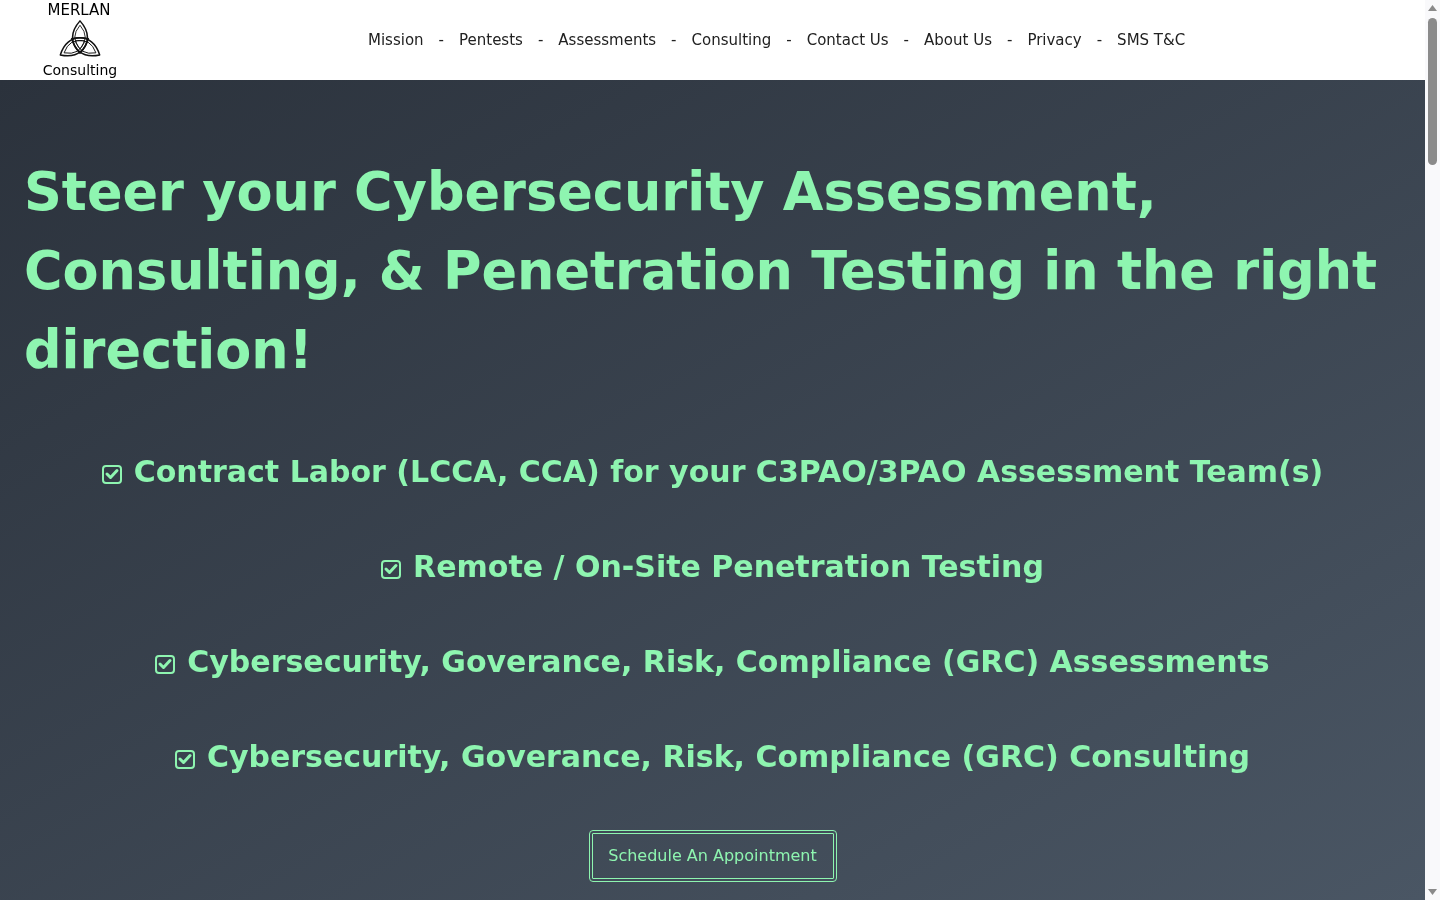 The image size is (1440, 900). I want to click on nav-link: Contact Us, so click(847, 40).